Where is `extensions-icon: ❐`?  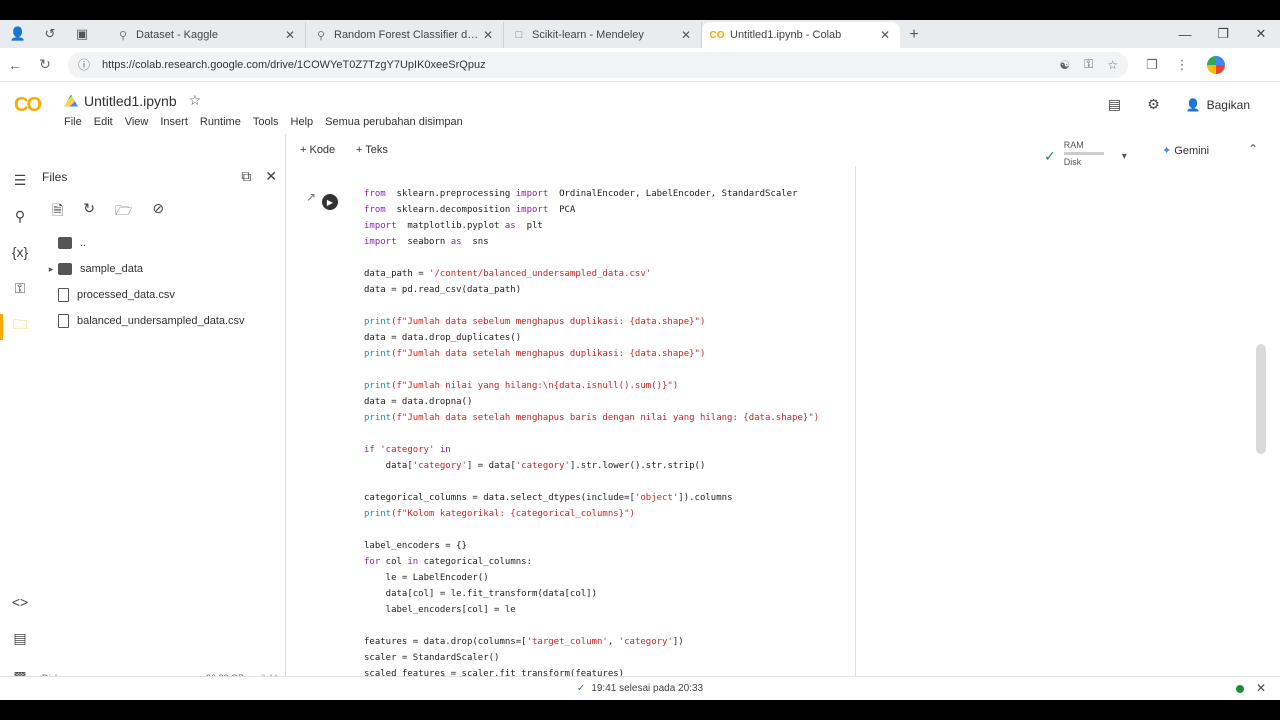 extensions-icon: ❐ is located at coordinates (1152, 65).